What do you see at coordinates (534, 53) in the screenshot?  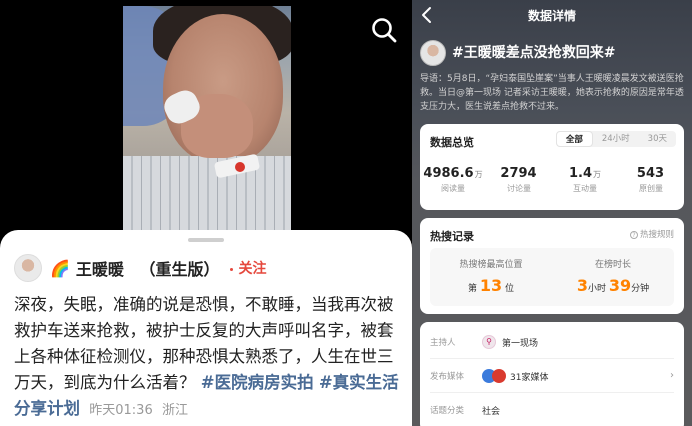 I see `topic-title: #王暖暖差点没抢救回来#` at bounding box center [534, 53].